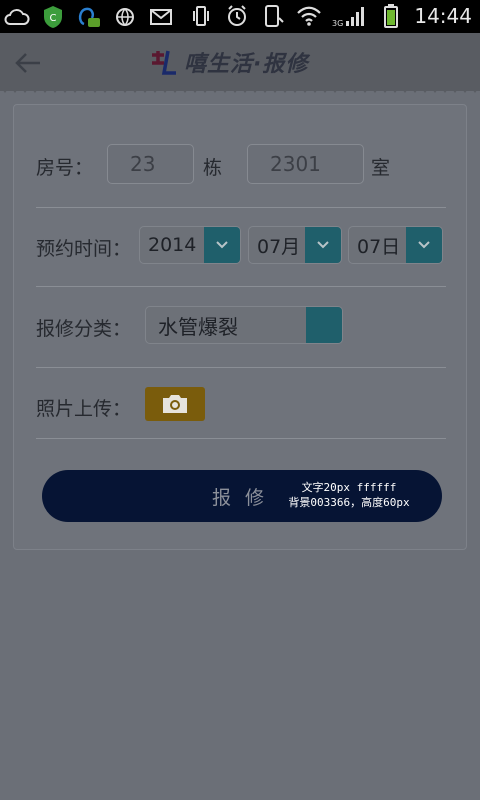 The height and width of the screenshot is (800, 480). I want to click on wifi-icon, so click(309, 16).